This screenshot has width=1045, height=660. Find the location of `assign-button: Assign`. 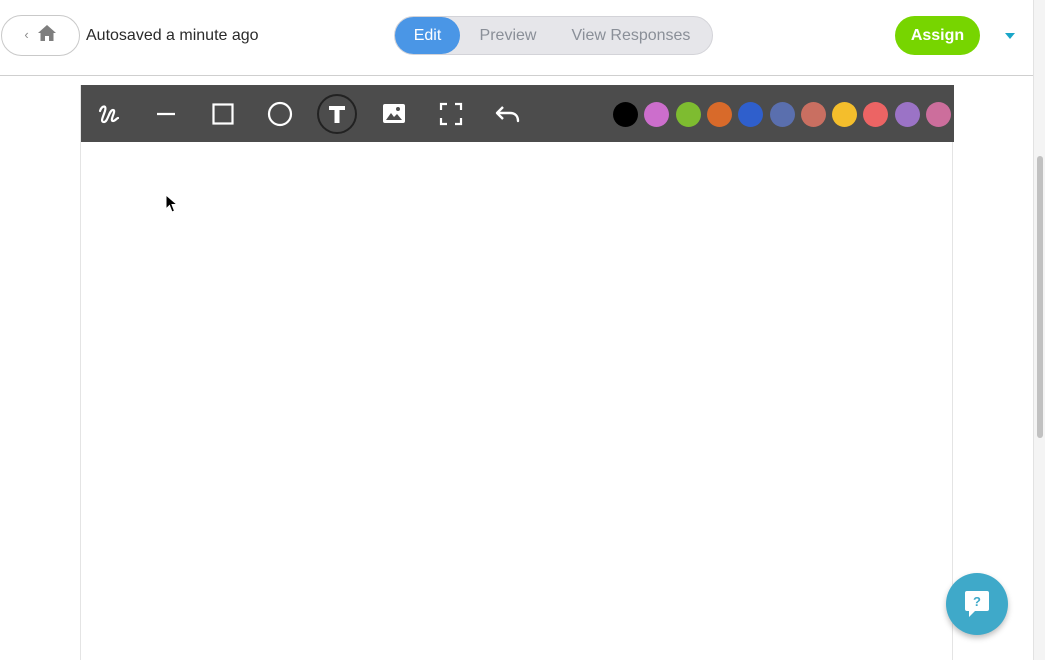

assign-button: Assign is located at coordinates (937, 35).